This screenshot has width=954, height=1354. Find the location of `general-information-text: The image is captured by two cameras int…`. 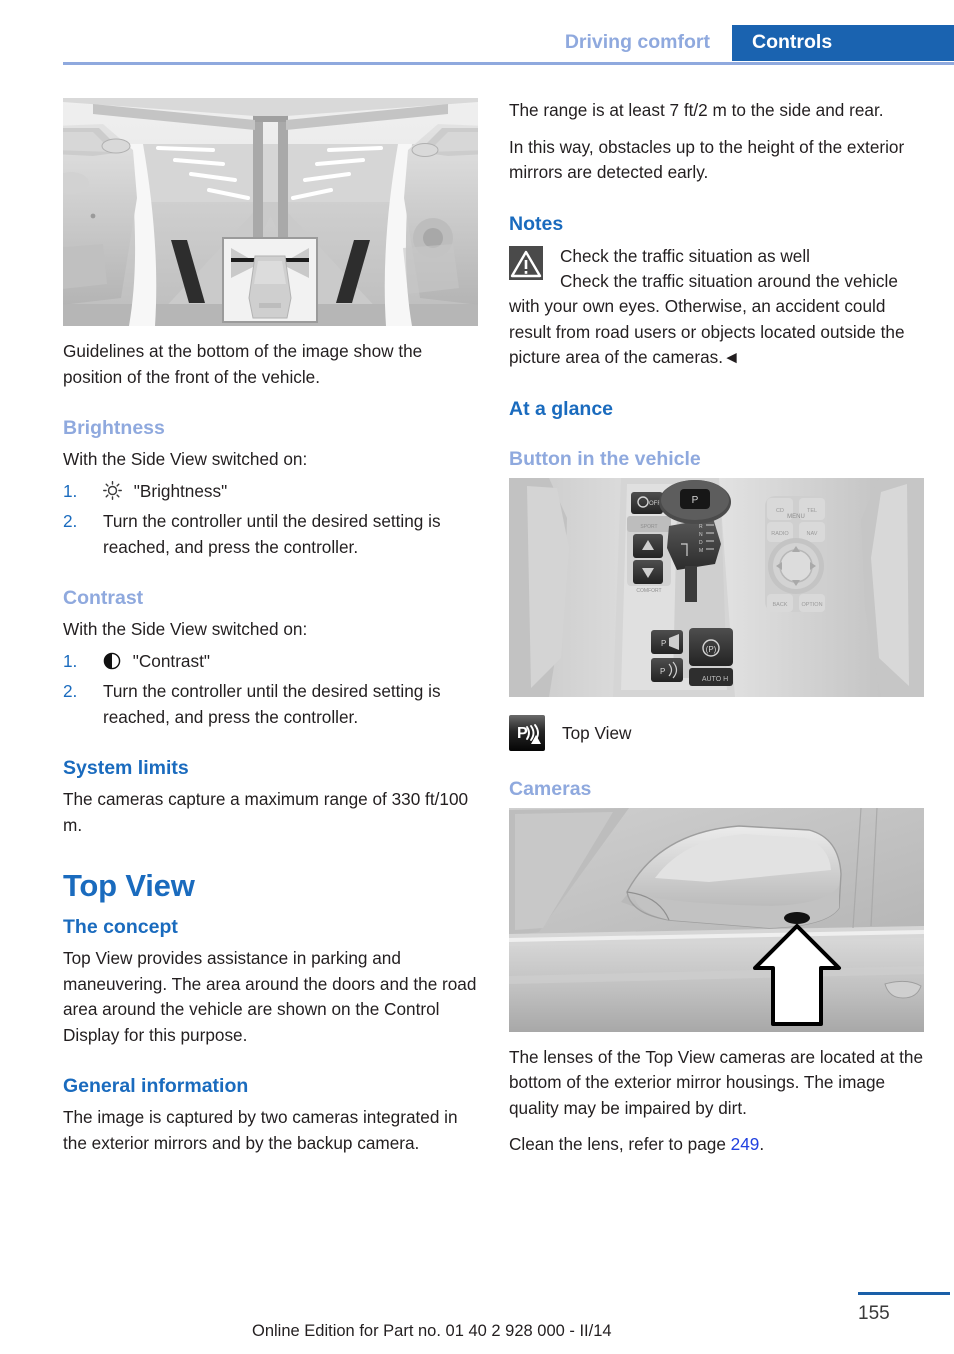

general-information-text: The image is captured by two cameras int… is located at coordinates (260, 1130).